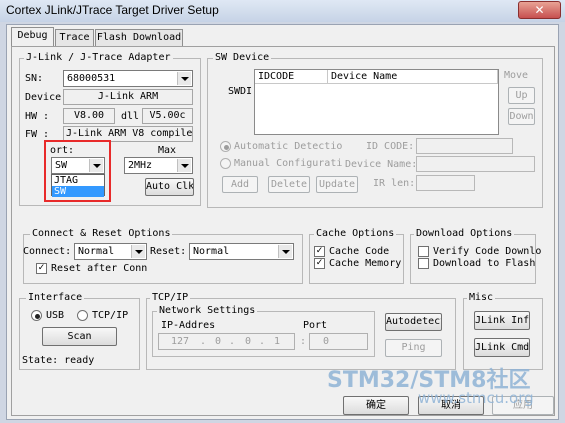 The height and width of the screenshot is (423, 565). What do you see at coordinates (476, 398) in the screenshot?
I see `watermark-url: www.stmcu.org` at bounding box center [476, 398].